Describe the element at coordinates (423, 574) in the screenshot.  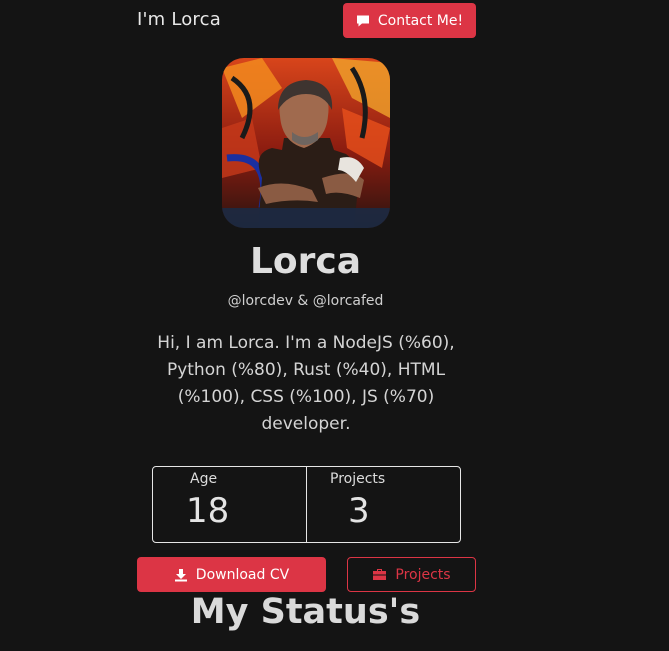
I see `projects-button-label: Projects` at that location.